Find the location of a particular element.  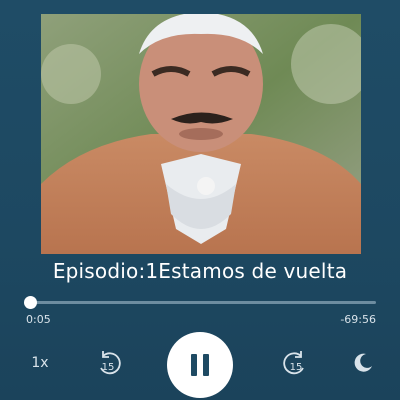

pause-button is located at coordinates (200, 365).